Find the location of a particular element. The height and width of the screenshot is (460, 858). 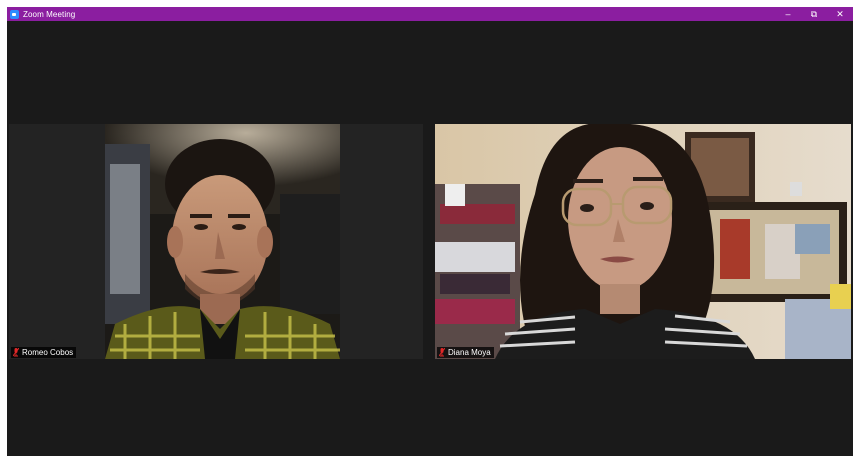

participant-video is located at coordinates (222, 241).